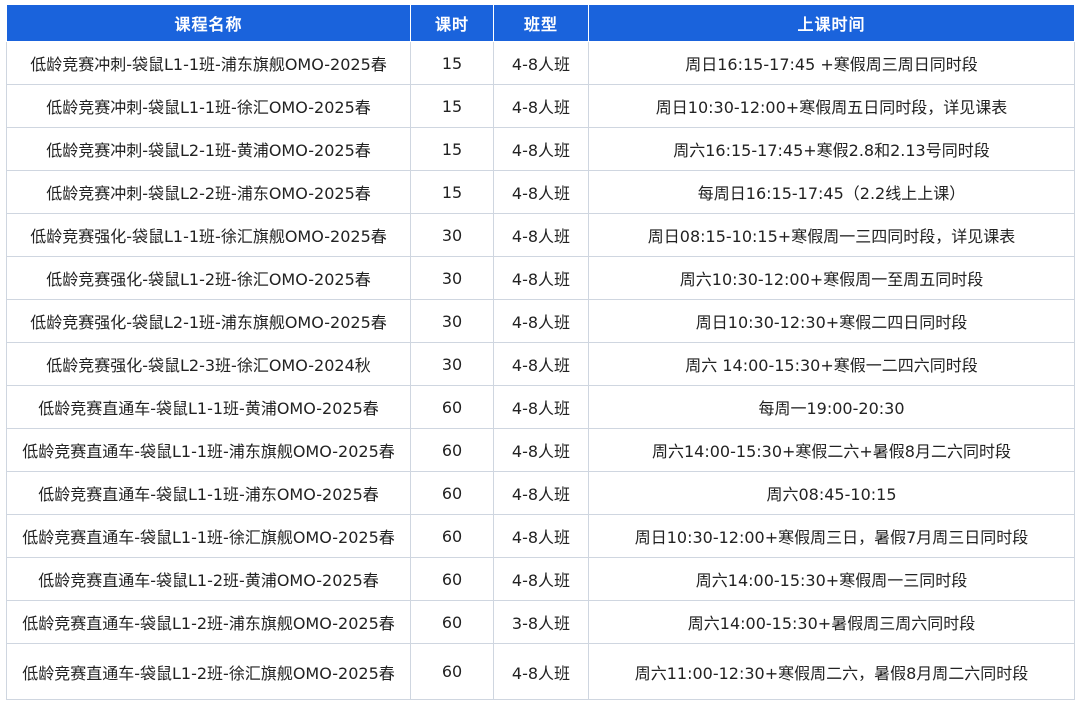  What do you see at coordinates (208, 493) in the screenshot?
I see `course-name-cell: 低龄竞赛直通车-袋鼠L1-1班-浦东OMO-2025春` at bounding box center [208, 493].